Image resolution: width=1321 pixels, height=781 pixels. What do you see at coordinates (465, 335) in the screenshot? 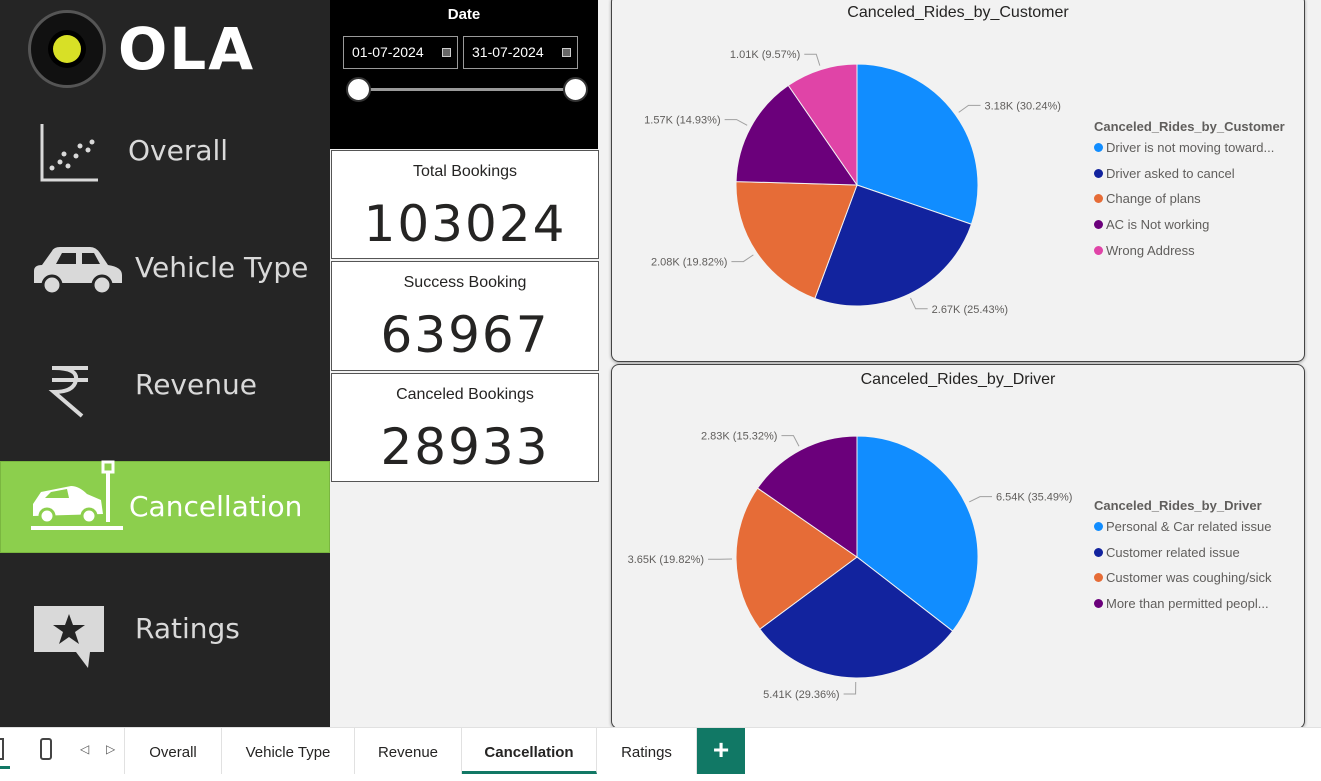
I see `kpi-value: 63967` at bounding box center [465, 335].